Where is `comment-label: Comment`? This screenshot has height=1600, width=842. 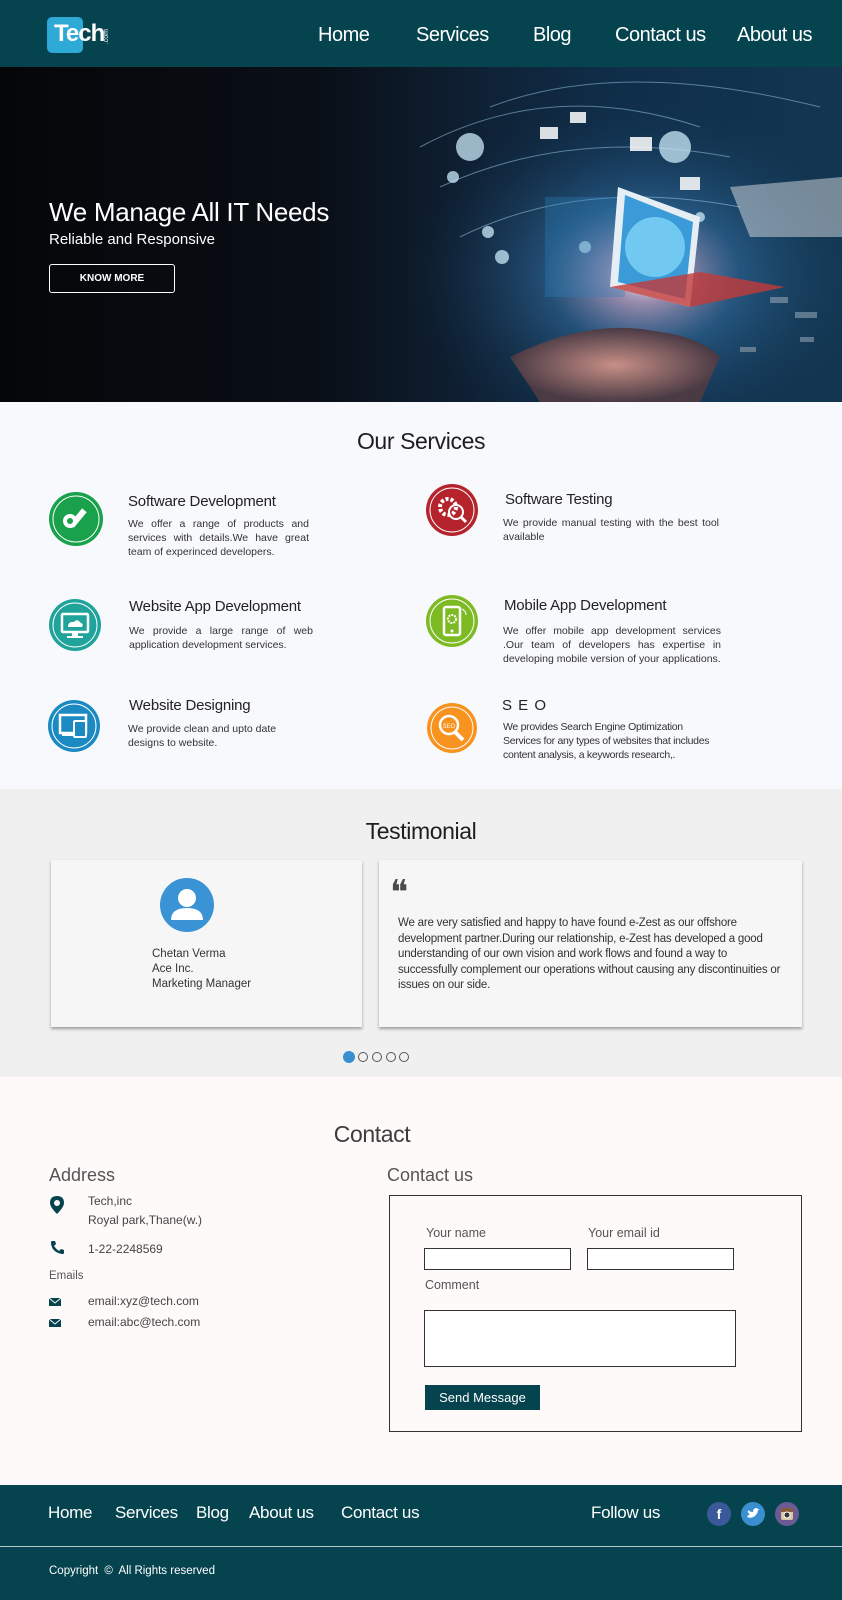 comment-label: Comment is located at coordinates (452, 1285).